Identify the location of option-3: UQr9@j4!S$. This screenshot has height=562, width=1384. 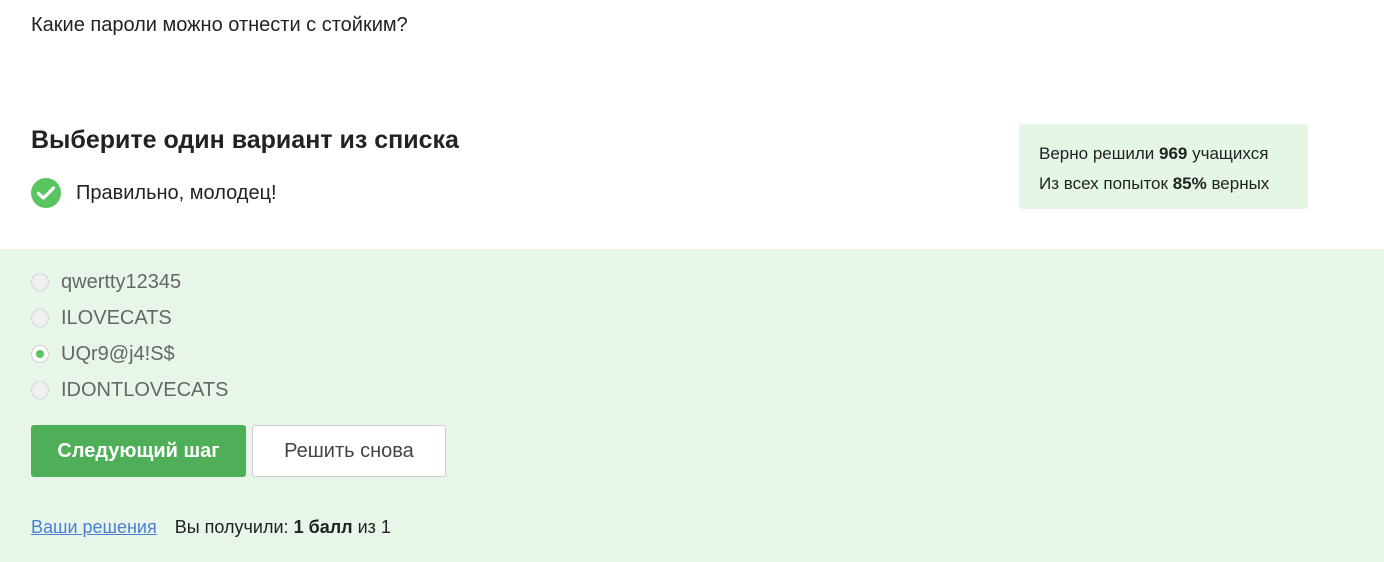
(103, 354).